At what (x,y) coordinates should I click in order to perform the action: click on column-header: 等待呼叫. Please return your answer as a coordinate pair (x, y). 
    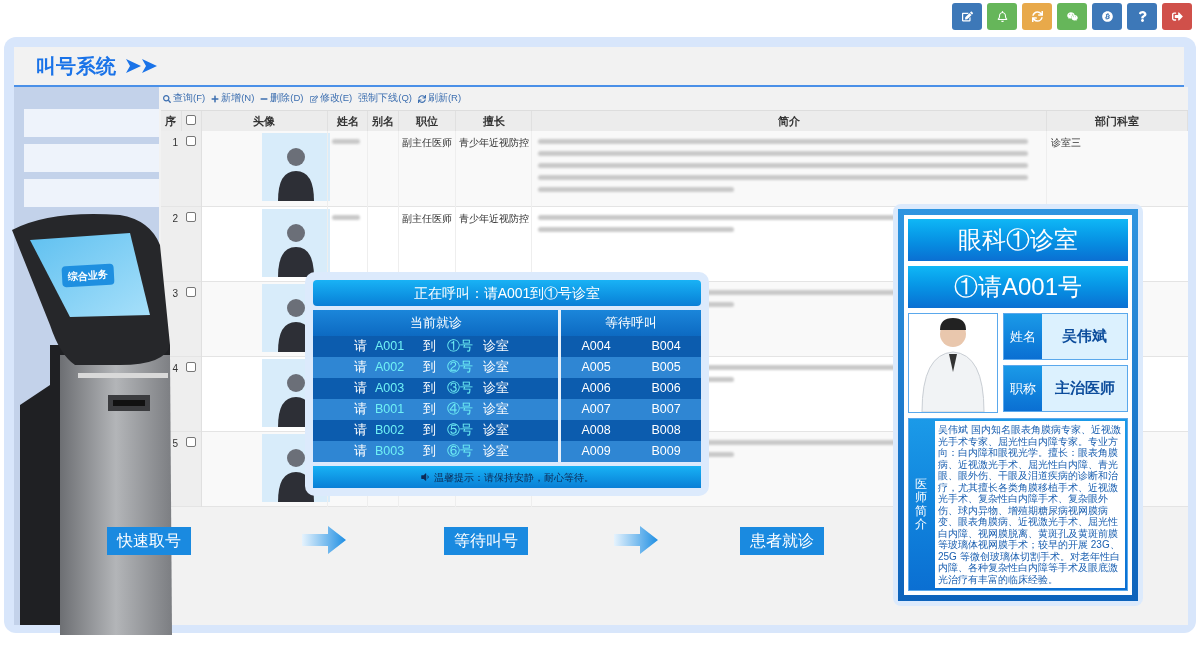
    Looking at the image, I should click on (631, 323).